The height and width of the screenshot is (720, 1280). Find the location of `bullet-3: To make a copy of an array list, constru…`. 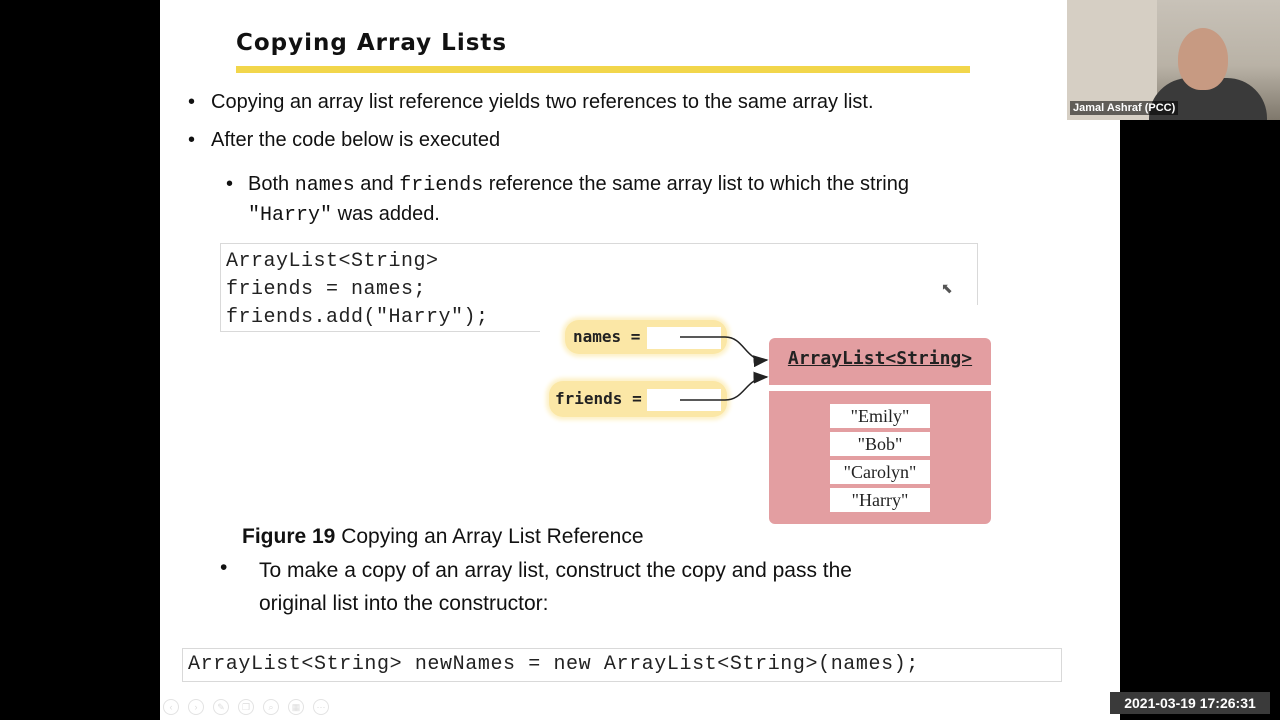

bullet-3: To make a copy of an array list, constru… is located at coordinates (555, 587).